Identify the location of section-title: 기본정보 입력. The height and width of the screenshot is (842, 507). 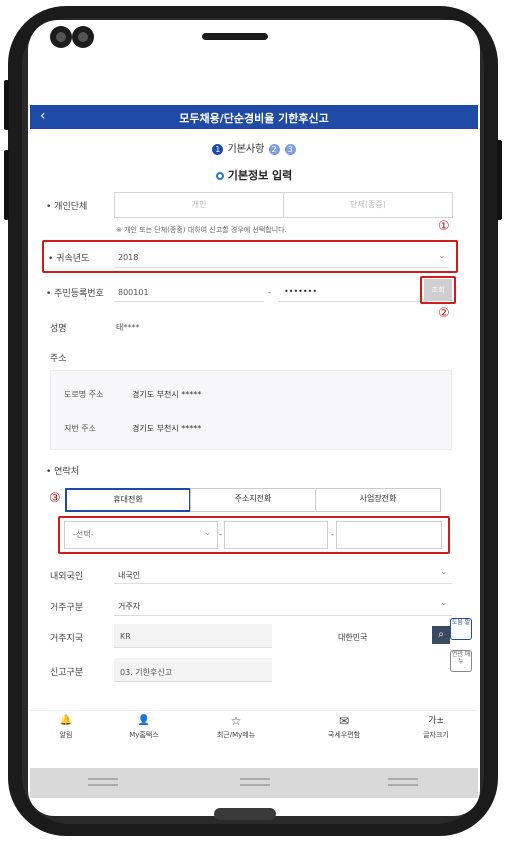
(254, 175).